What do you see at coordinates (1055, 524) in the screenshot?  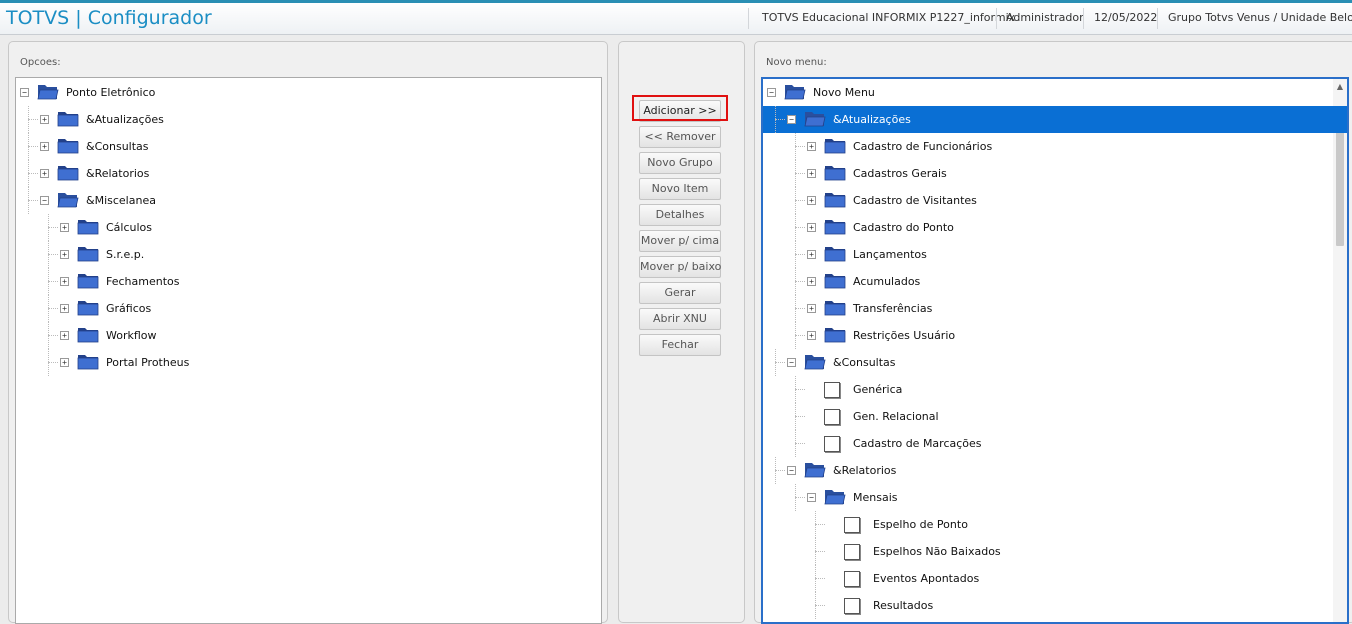 I see `tree-item: Espelho de Ponto` at bounding box center [1055, 524].